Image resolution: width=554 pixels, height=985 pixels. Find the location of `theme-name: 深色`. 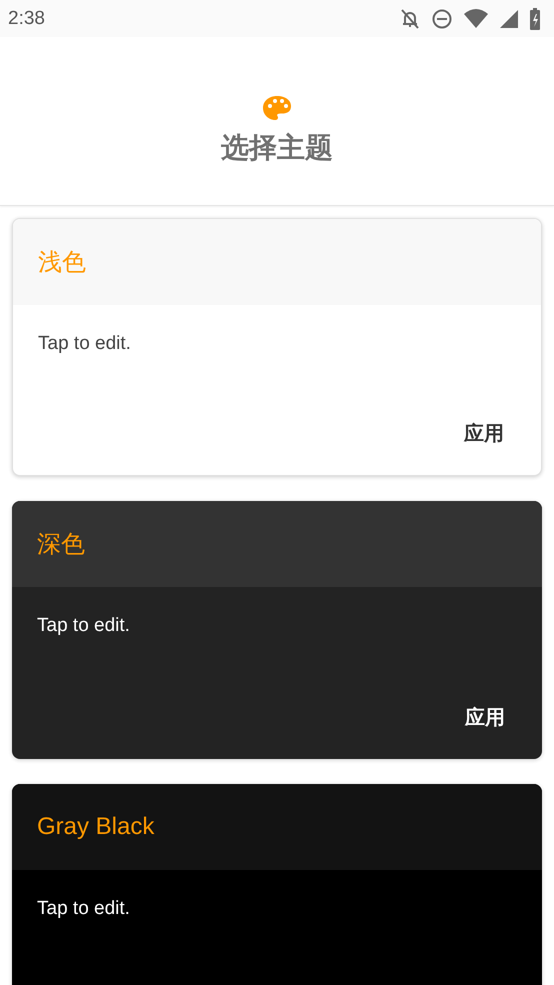

theme-name: 深色 is located at coordinates (61, 545).